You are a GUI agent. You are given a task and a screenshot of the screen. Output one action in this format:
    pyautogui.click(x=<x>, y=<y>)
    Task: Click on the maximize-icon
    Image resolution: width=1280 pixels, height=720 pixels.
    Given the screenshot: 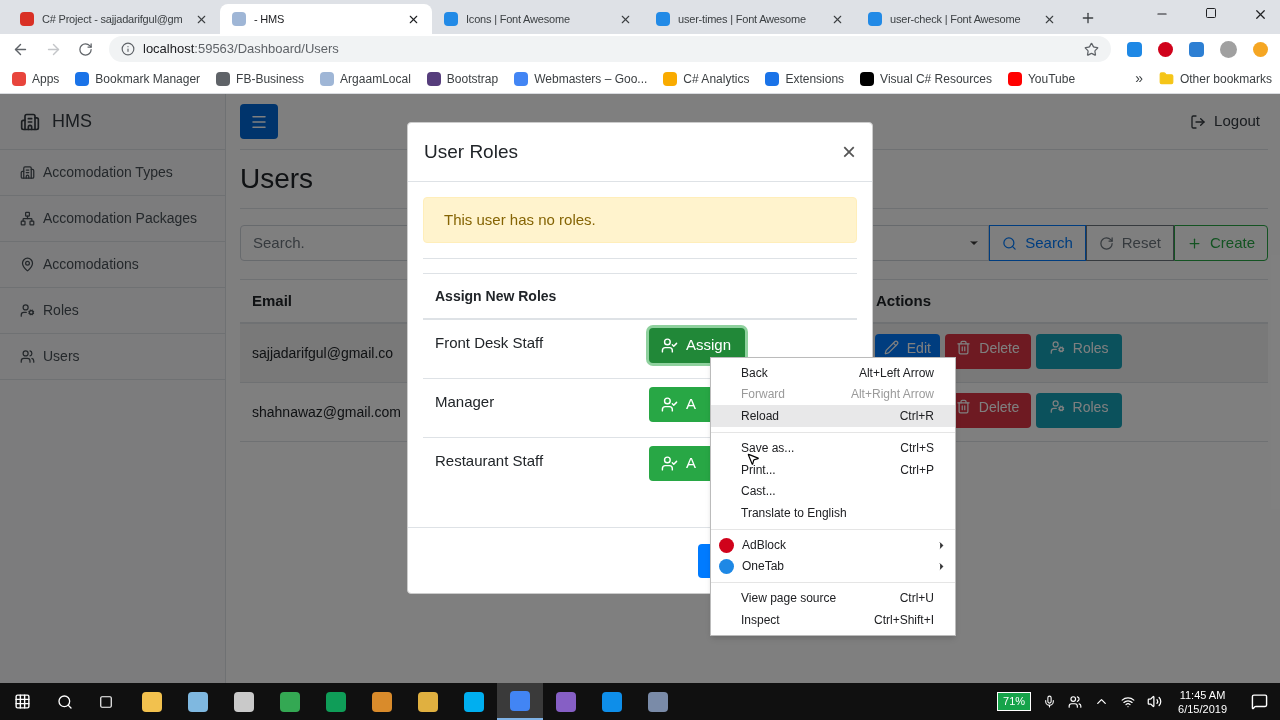 What is the action you would take?
    pyautogui.click(x=1211, y=13)
    